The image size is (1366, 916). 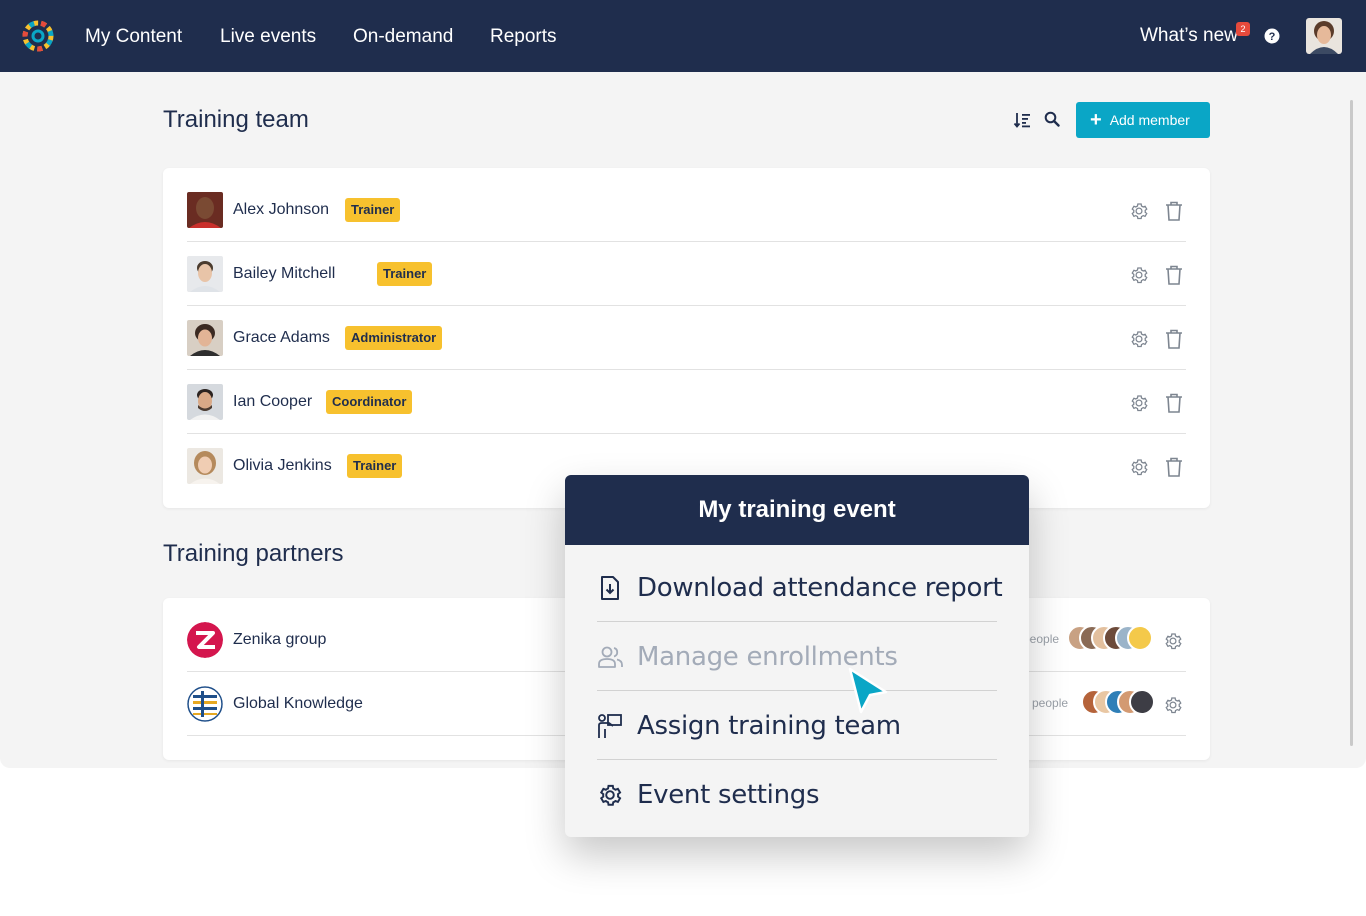 What do you see at coordinates (236, 119) in the screenshot?
I see `training-team-title: Training team` at bounding box center [236, 119].